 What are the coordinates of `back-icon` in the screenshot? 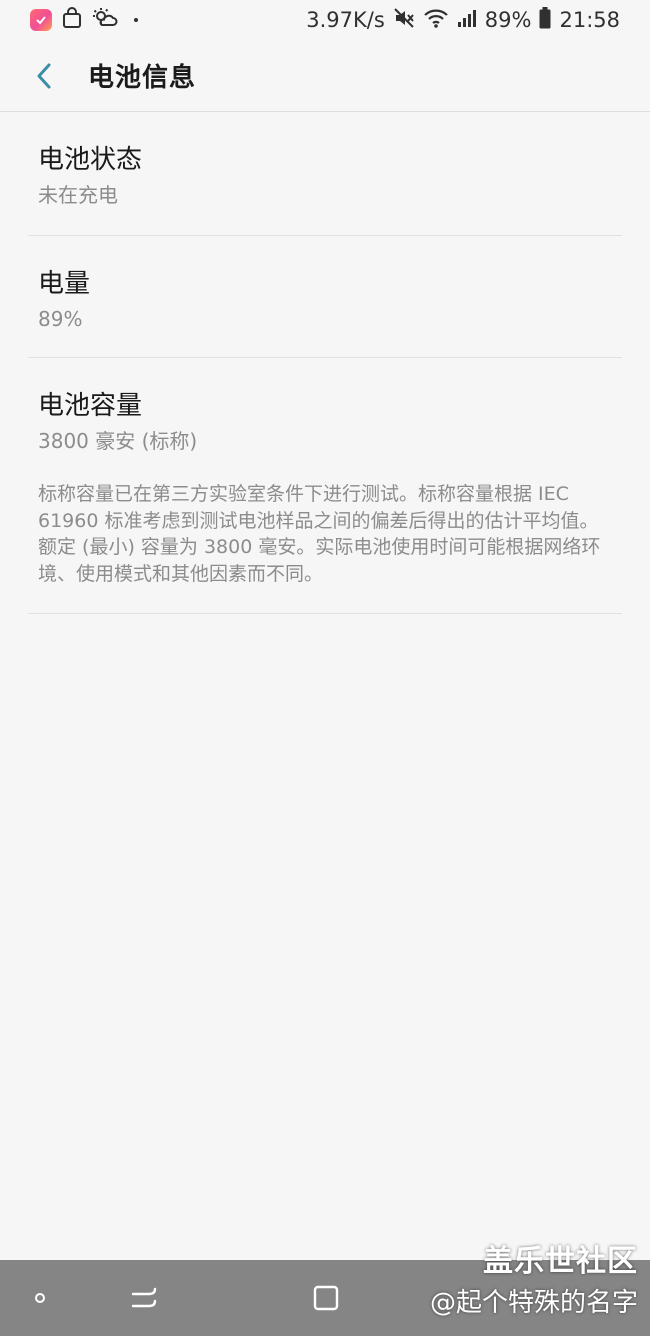 It's located at (144, 1297).